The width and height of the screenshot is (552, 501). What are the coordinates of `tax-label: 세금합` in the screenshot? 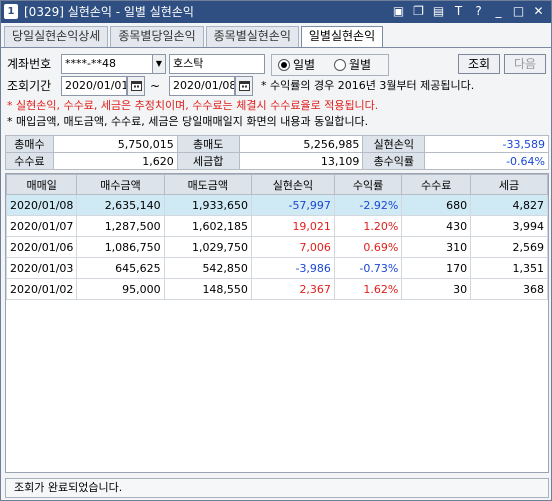 It's located at (208, 161).